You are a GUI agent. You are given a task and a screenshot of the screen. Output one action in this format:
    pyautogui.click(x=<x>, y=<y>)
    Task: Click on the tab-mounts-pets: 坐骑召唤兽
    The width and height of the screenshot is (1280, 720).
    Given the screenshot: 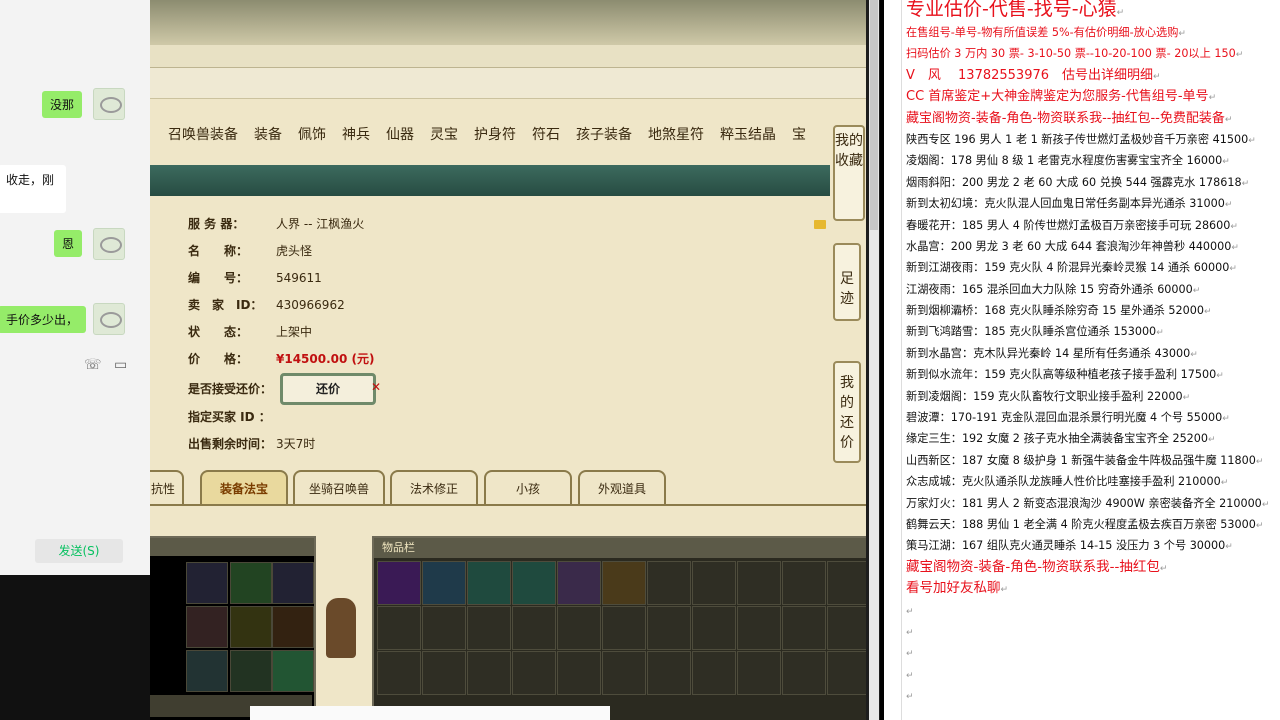 What is the action you would take?
    pyautogui.click(x=339, y=487)
    